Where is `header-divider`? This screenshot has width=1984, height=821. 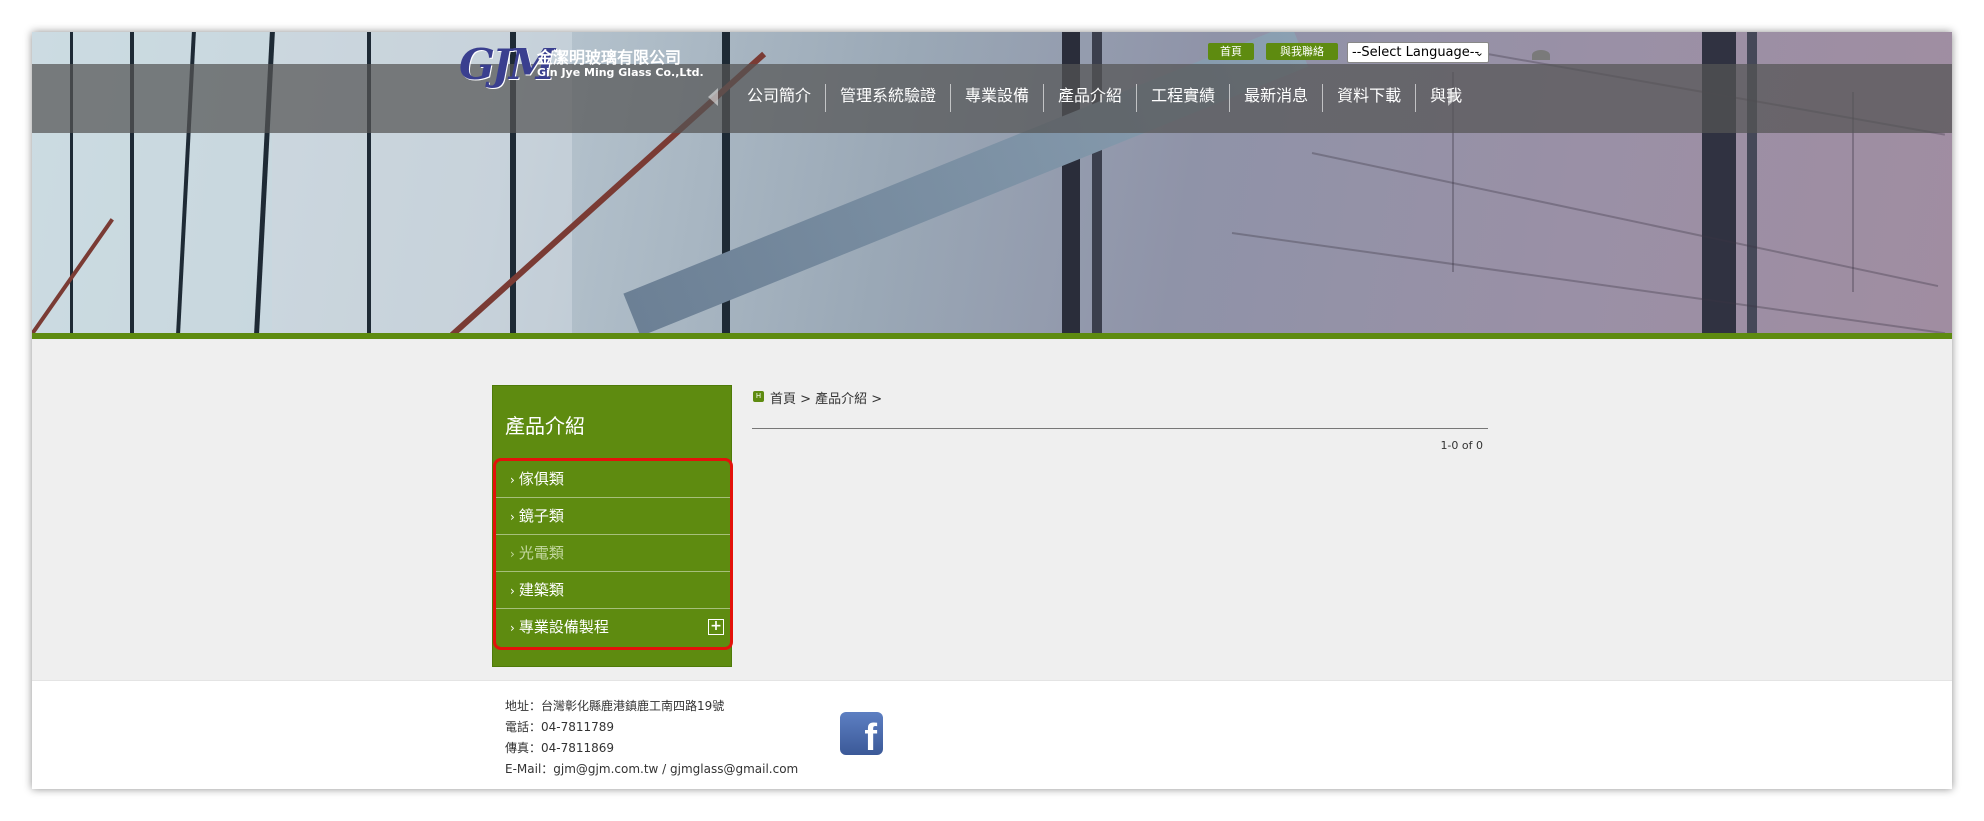 header-divider is located at coordinates (992, 336).